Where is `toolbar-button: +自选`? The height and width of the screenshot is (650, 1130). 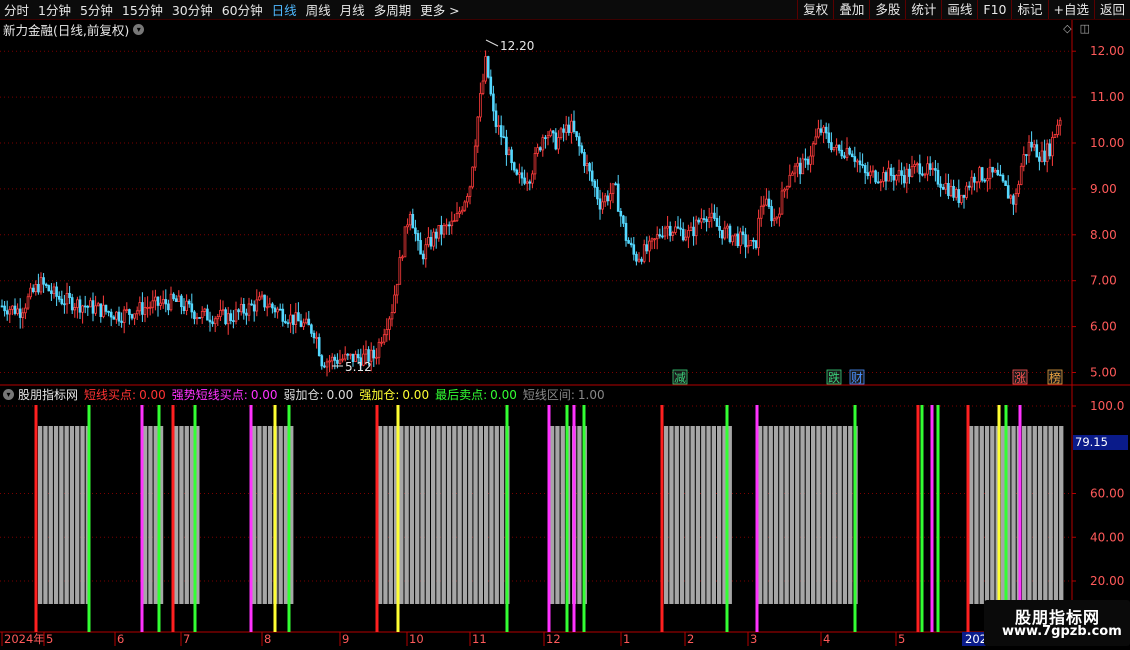
toolbar-button: +自选 is located at coordinates (1070, 9).